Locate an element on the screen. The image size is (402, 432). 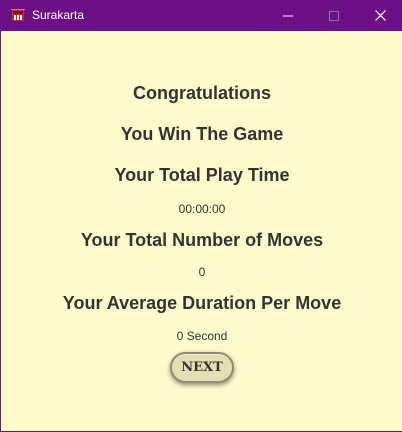
title-bar: Surakarta is located at coordinates (201, 15).